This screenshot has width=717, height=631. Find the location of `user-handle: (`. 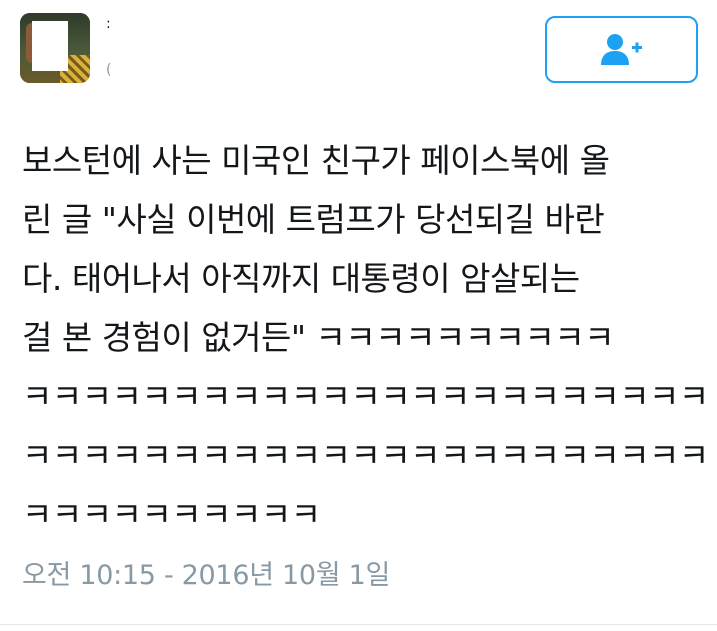

user-handle: ( is located at coordinates (109, 70).